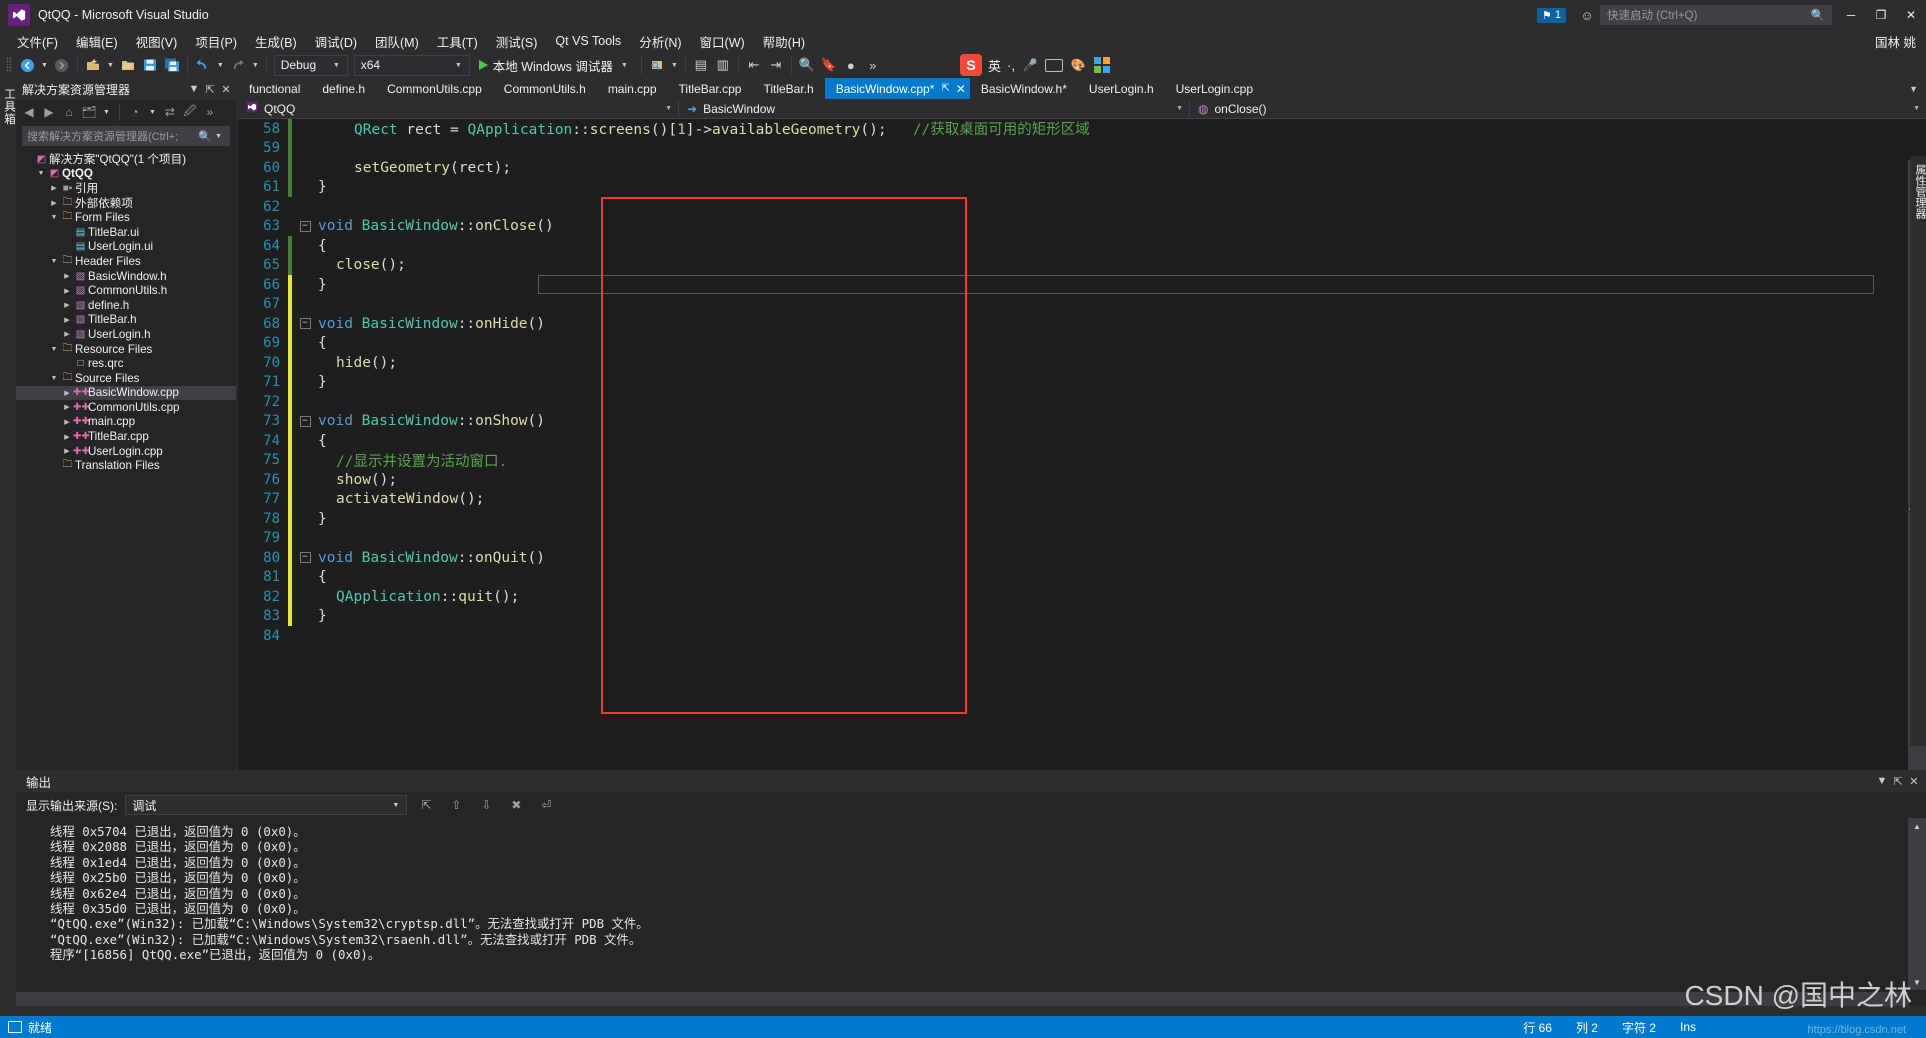  Describe the element at coordinates (1073, 382) in the screenshot. I see `code-line-71: 71}` at that location.